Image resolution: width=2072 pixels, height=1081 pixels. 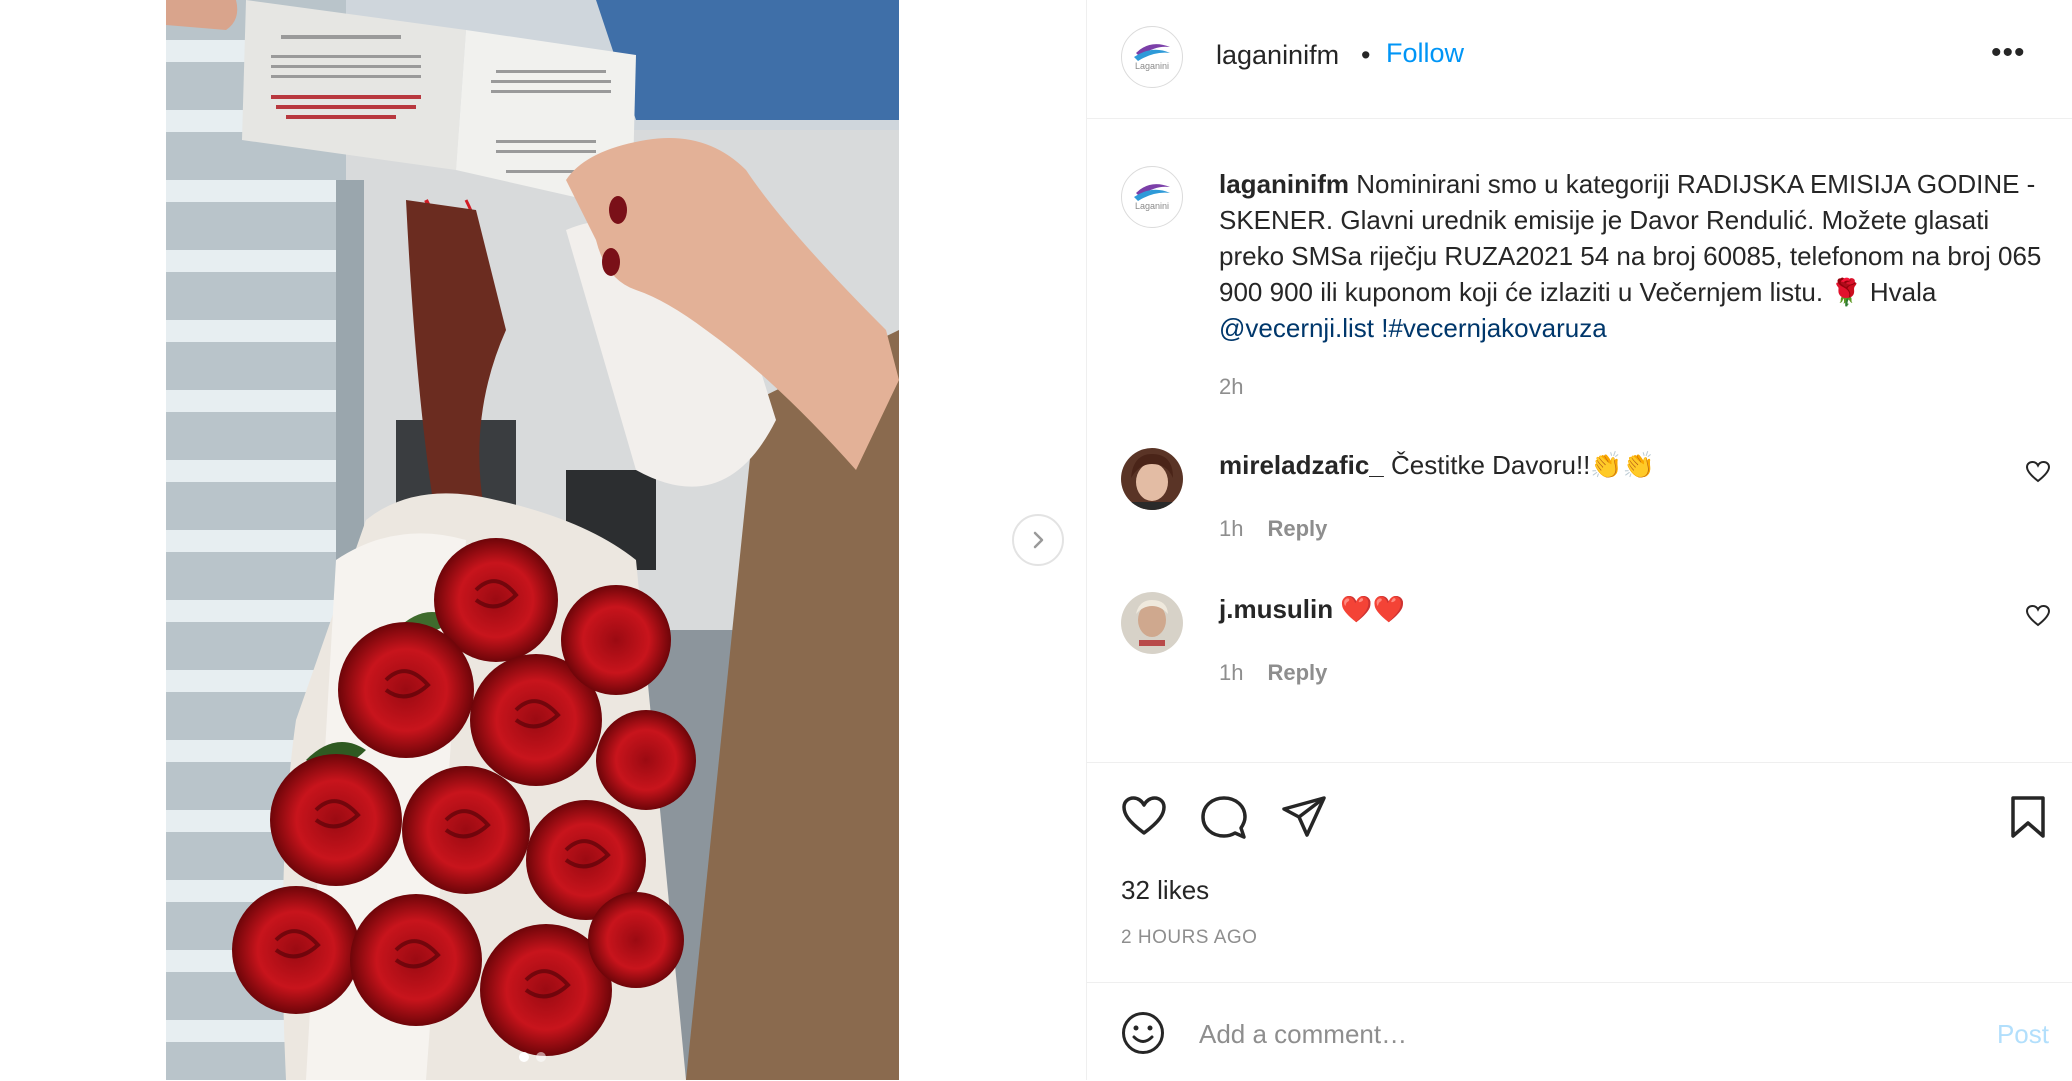 I want to click on account-username: laganinifm, so click(x=1277, y=55).